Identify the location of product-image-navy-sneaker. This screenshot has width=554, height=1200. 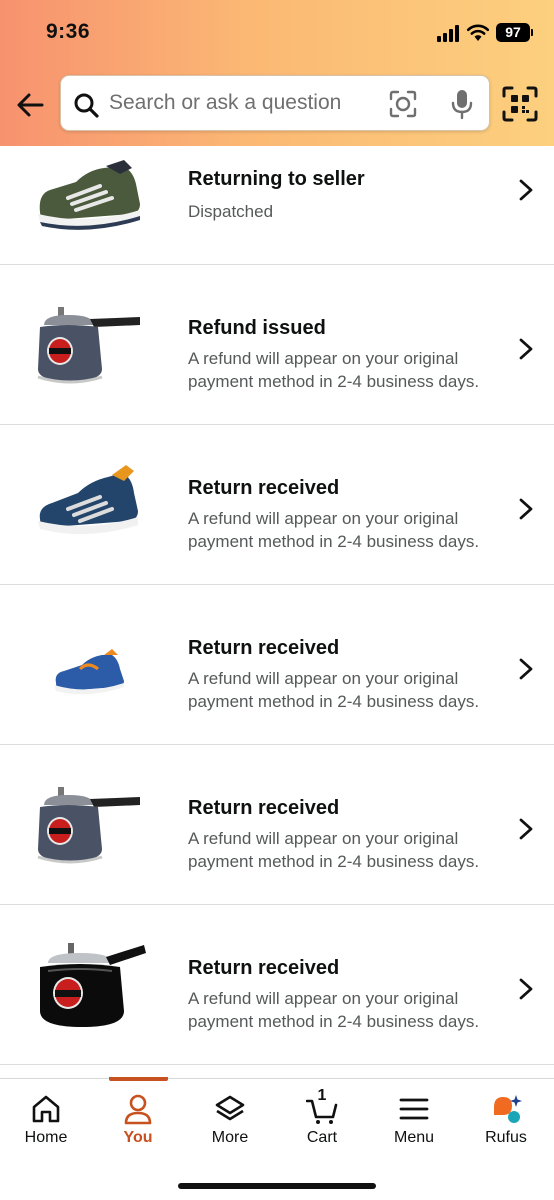
(88, 500).